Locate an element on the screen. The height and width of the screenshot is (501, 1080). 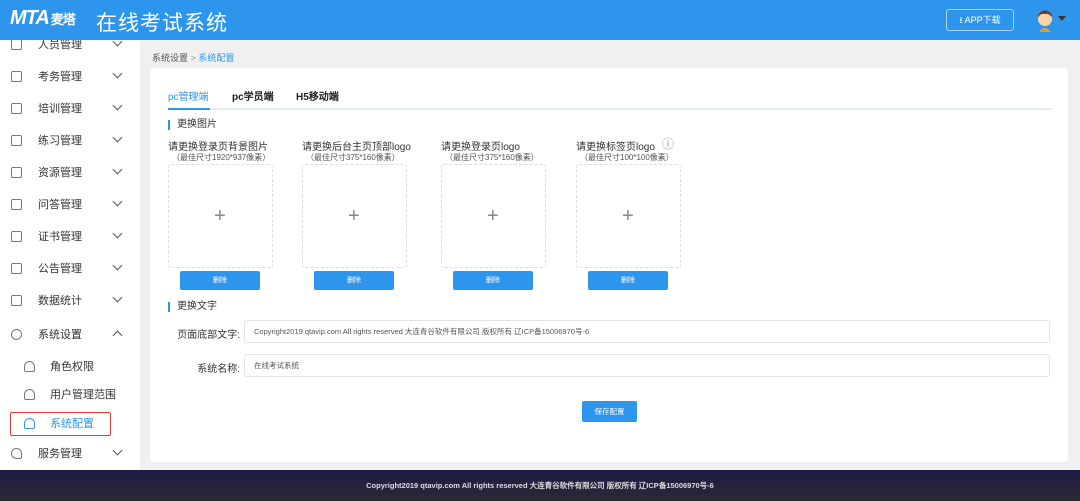
sidebar-item-qa: 问答管理 is located at coordinates (70, 204).